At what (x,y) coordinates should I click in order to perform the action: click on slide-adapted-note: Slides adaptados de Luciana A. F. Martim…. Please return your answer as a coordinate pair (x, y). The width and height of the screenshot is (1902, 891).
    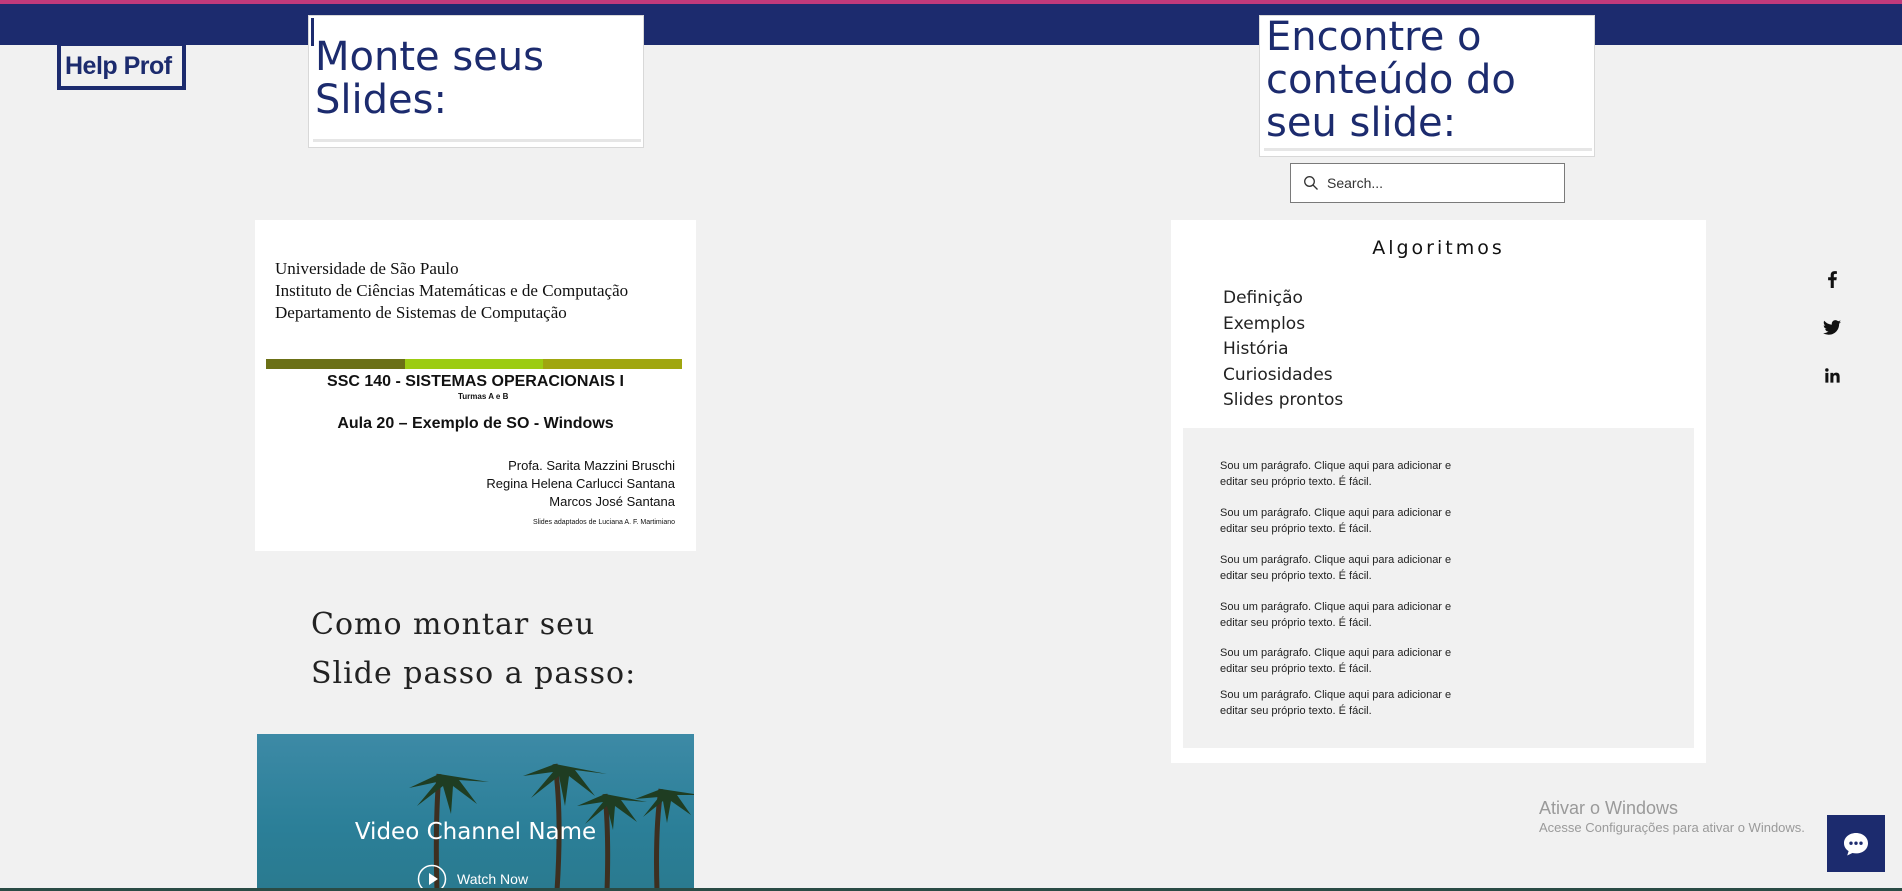
    Looking at the image, I should click on (603, 522).